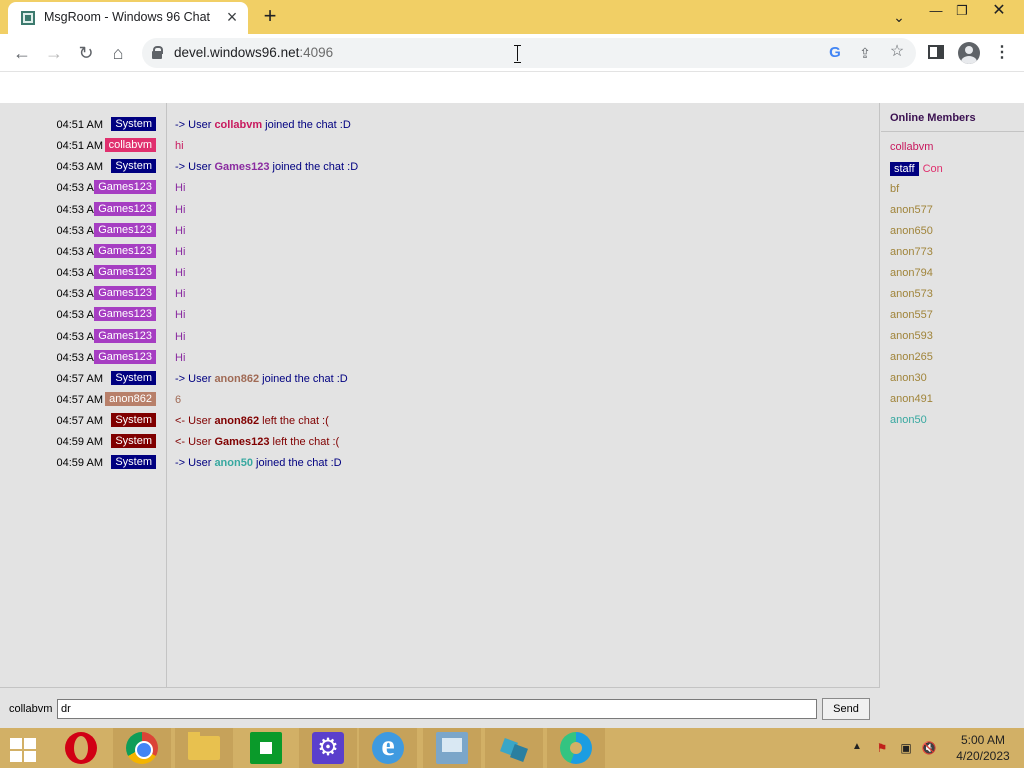 This screenshot has height=768, width=1024. I want to click on message-text-prefix: <- User, so click(195, 421).